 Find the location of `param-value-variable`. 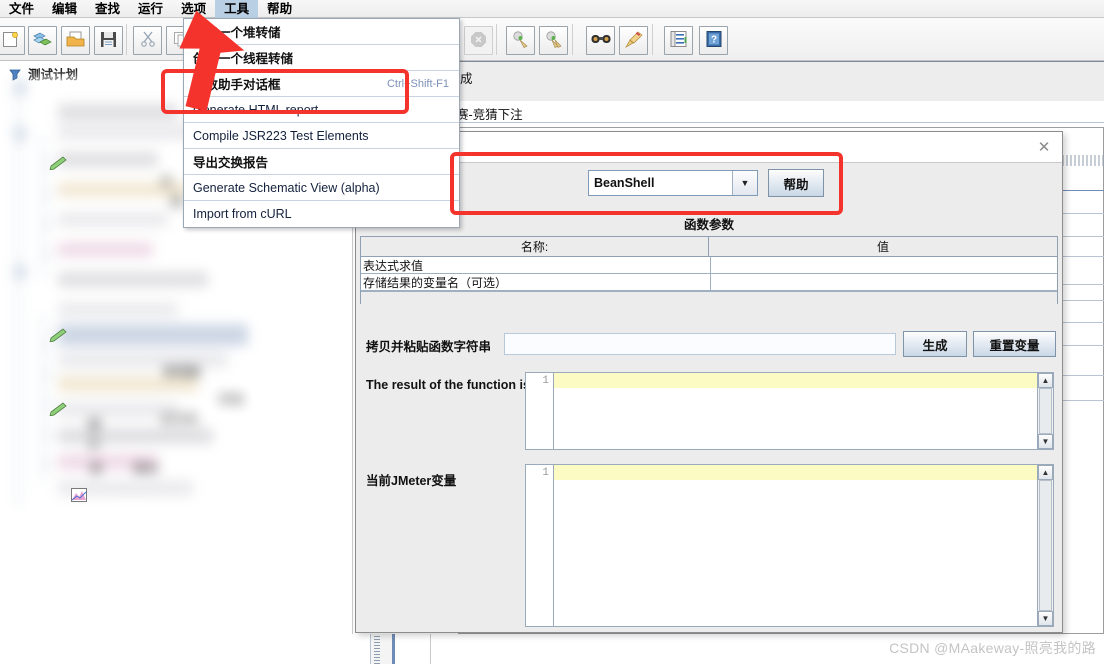

param-value-variable is located at coordinates (884, 282).